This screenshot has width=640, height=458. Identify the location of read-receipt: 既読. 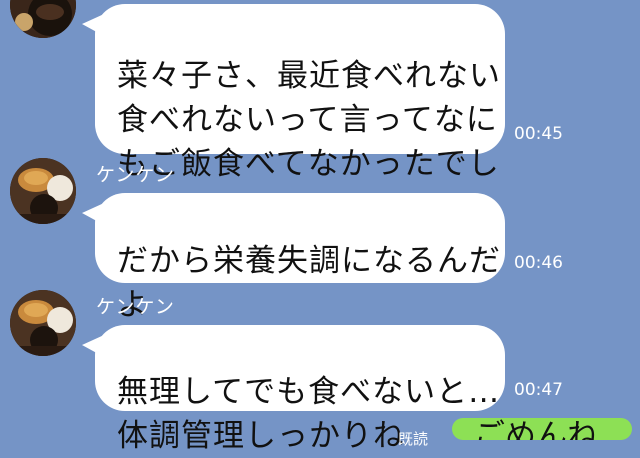
(413, 439).